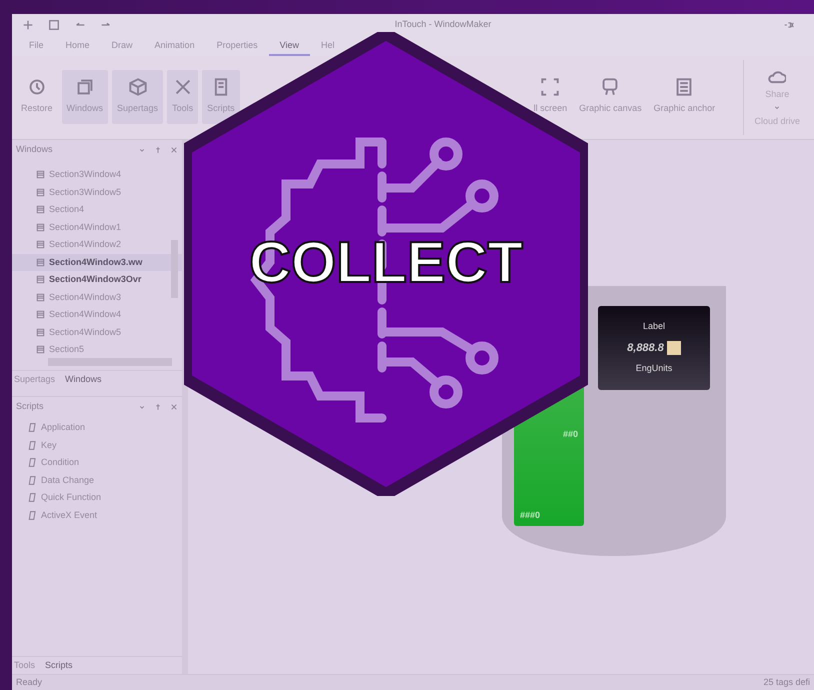 The height and width of the screenshot is (690, 814). I want to click on tree-item: Section4Window3.ww, so click(97, 262).